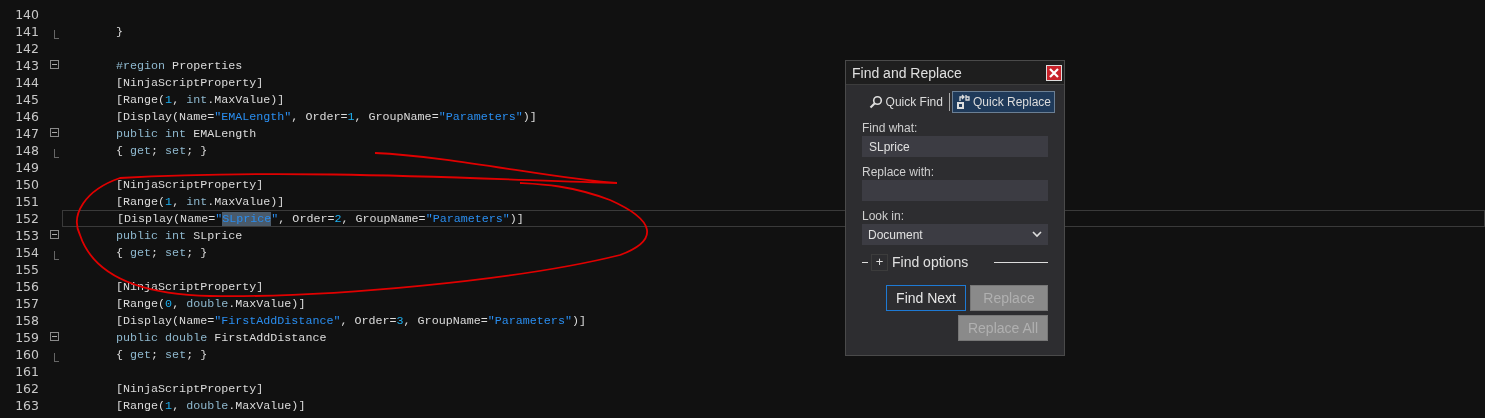  What do you see at coordinates (26, 388) in the screenshot?
I see `line-number: 162` at bounding box center [26, 388].